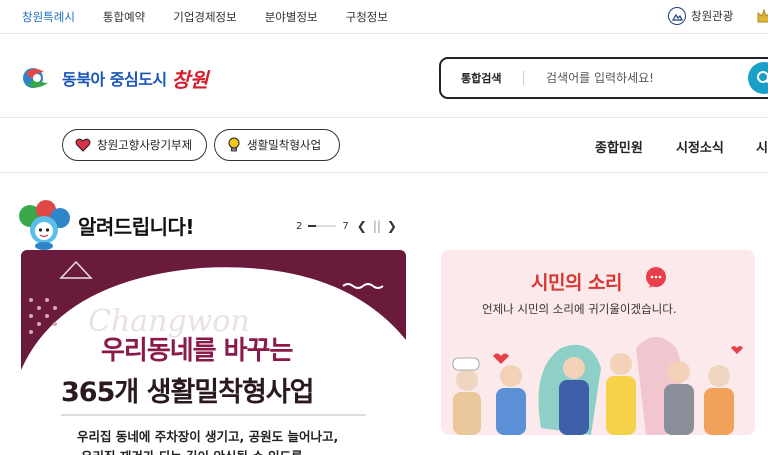  I want to click on integrated-search: 통합검색, so click(603, 78).